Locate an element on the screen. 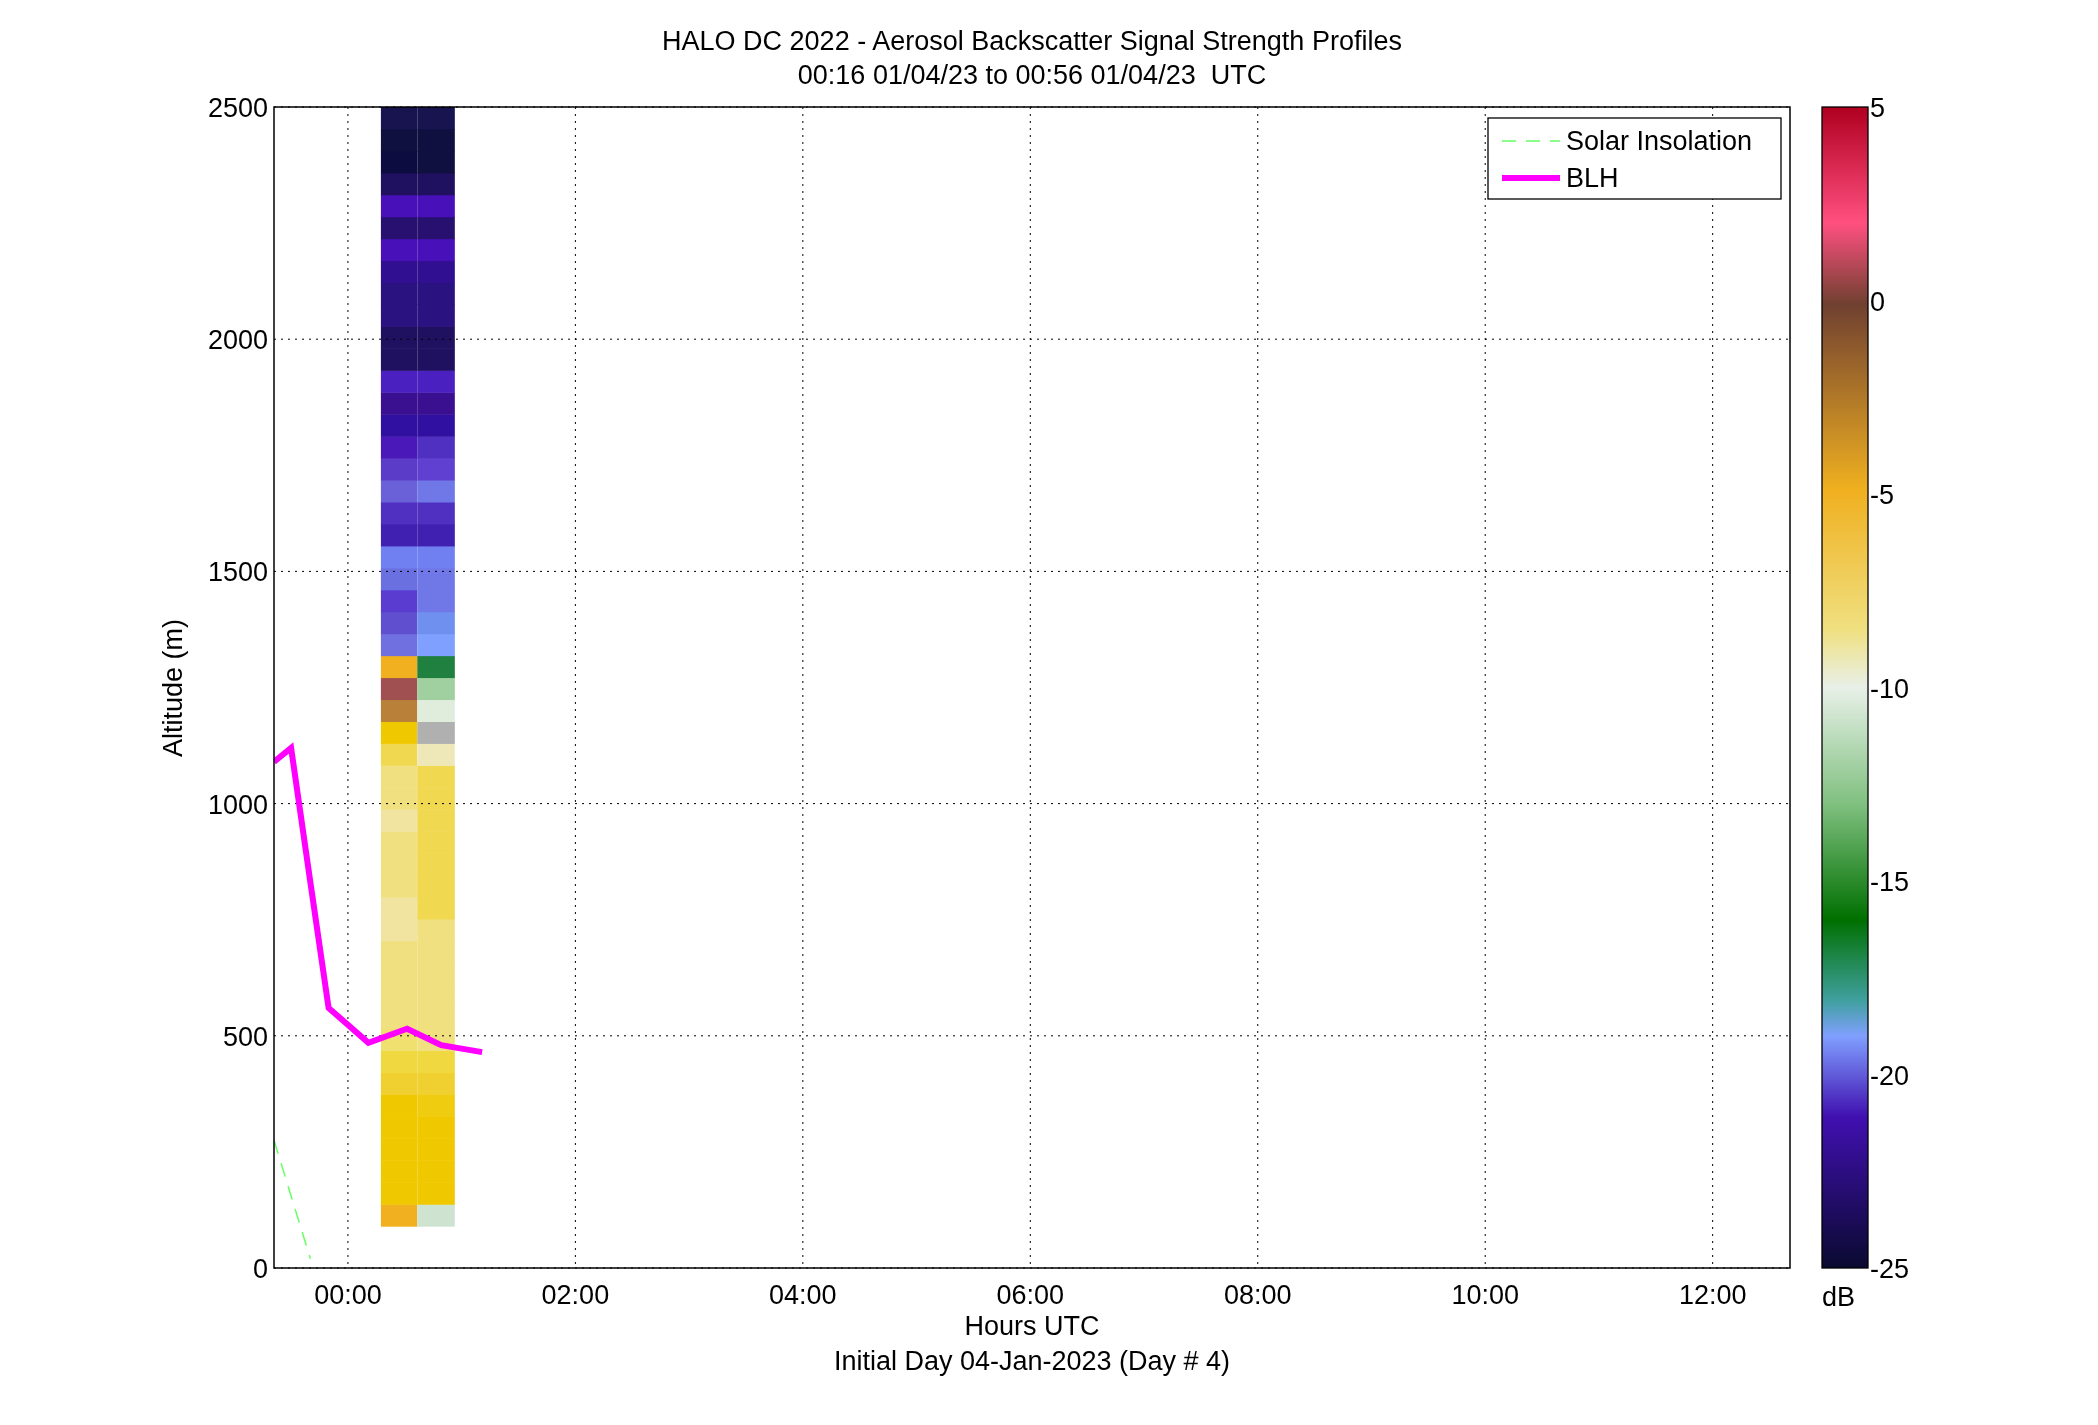  chart-subtitle: 00:16 01/04/23 to 00:56 01/04/23 UTC is located at coordinates (1032, 75).